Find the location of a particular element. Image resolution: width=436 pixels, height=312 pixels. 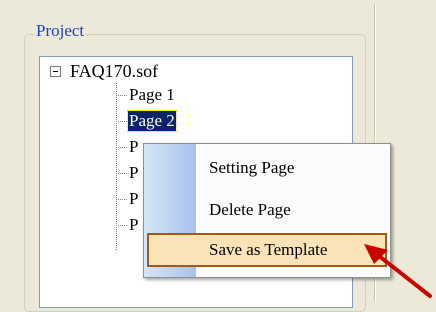

menu-item-label: Setting Page is located at coordinates (252, 167).